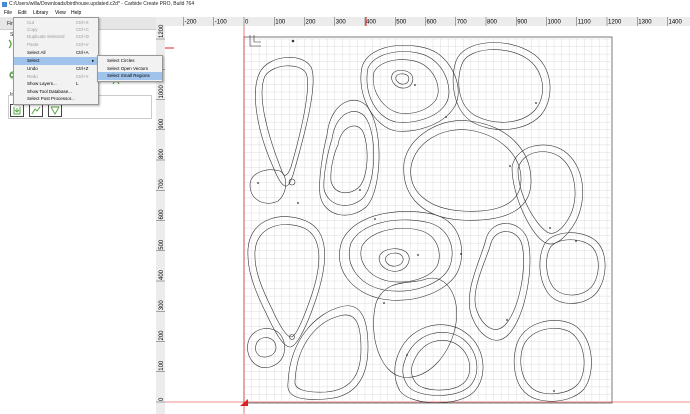  I want to click on menu-bar: File Edit Library View Help, so click(345, 13).